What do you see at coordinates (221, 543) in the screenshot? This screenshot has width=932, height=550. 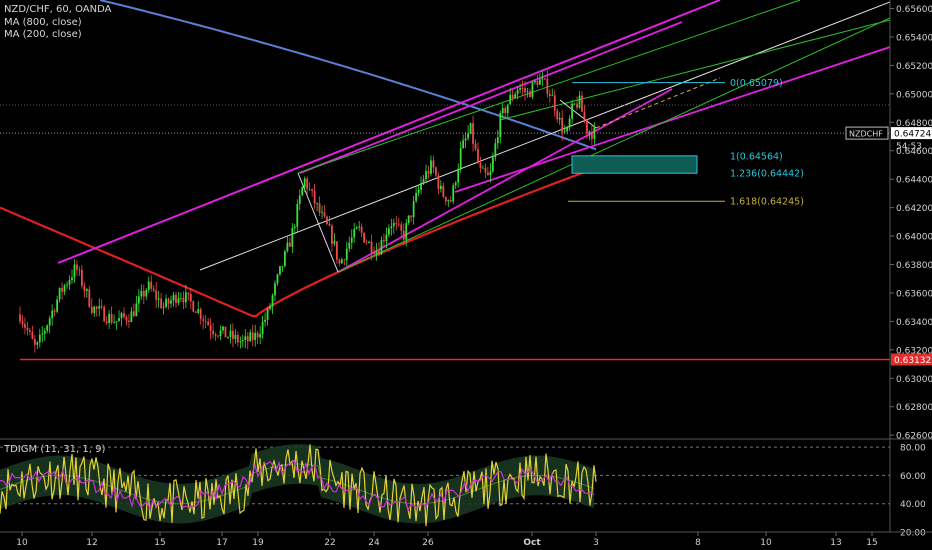 I see `x-tick-label: 17` at bounding box center [221, 543].